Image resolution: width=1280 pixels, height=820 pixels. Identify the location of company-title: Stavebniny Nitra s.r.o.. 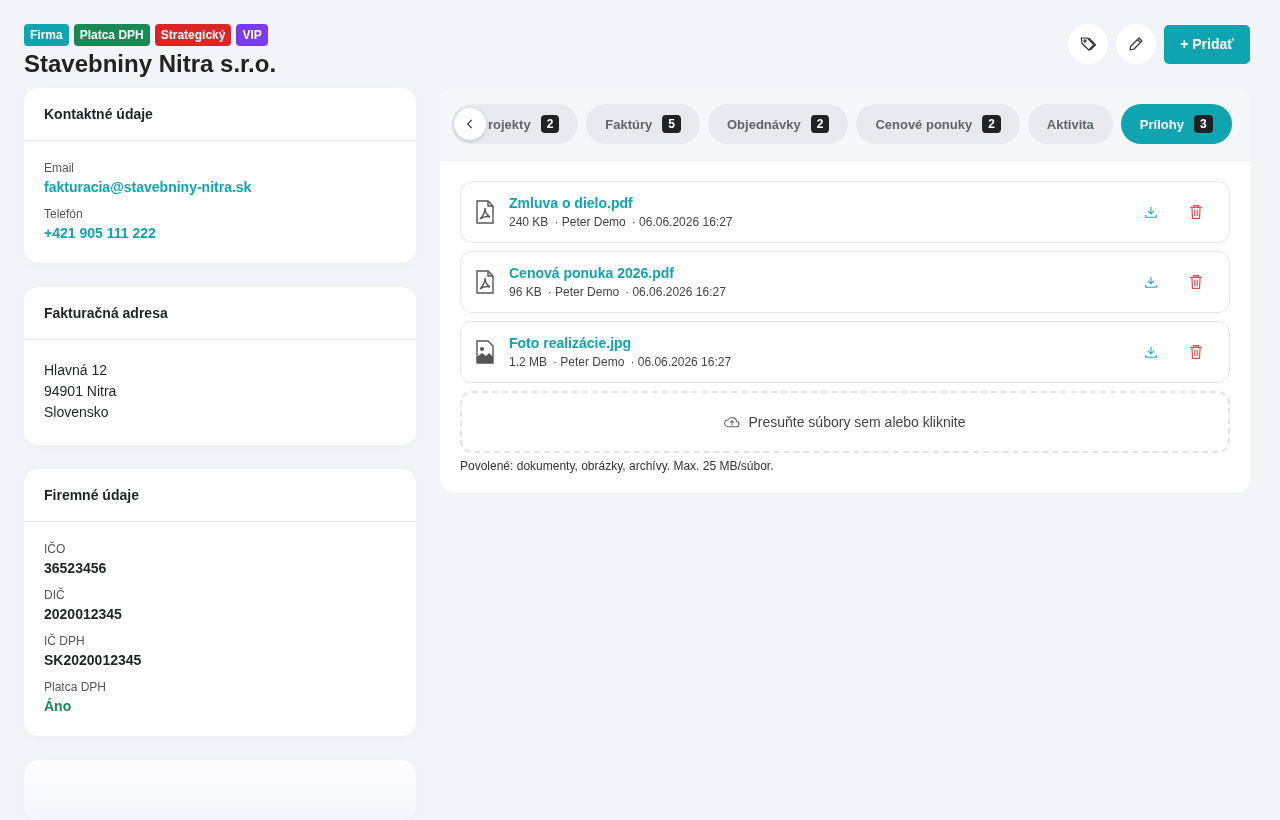
(150, 64).